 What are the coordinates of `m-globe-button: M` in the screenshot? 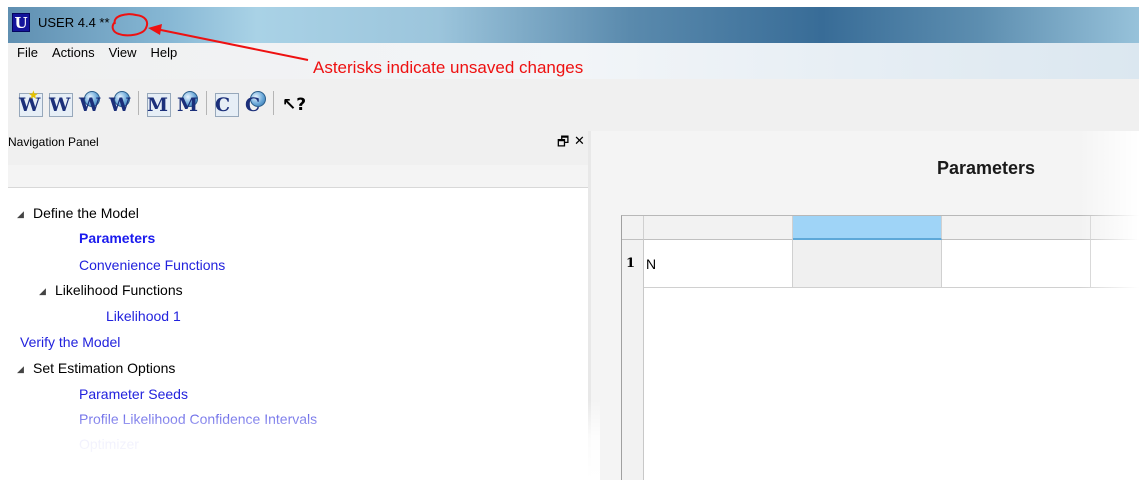 It's located at (188, 104).